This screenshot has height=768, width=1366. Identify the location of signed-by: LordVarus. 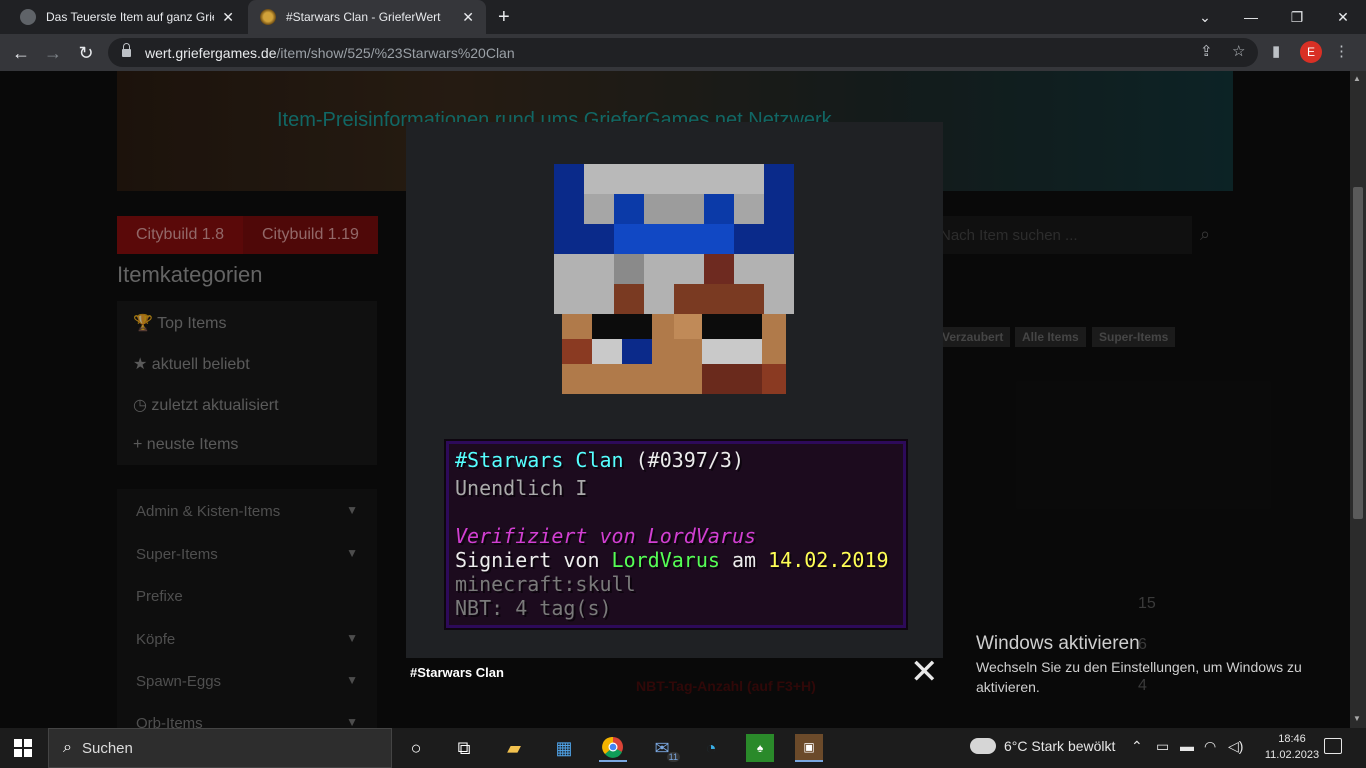
(665, 560).